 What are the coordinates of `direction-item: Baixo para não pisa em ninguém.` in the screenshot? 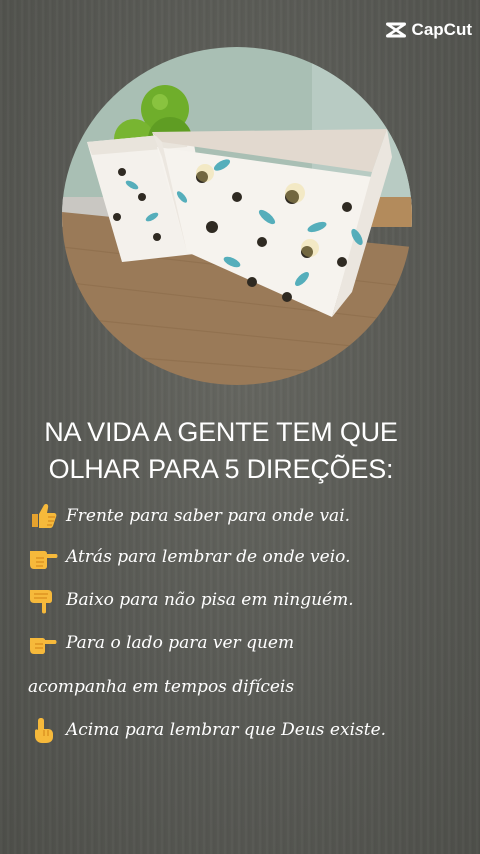 It's located at (191, 600).